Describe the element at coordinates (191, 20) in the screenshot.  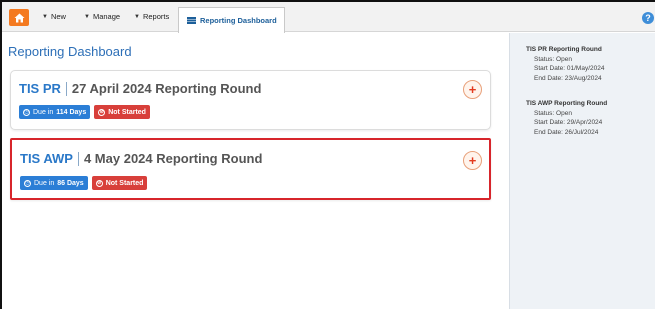
I see `dashboard-icon` at that location.